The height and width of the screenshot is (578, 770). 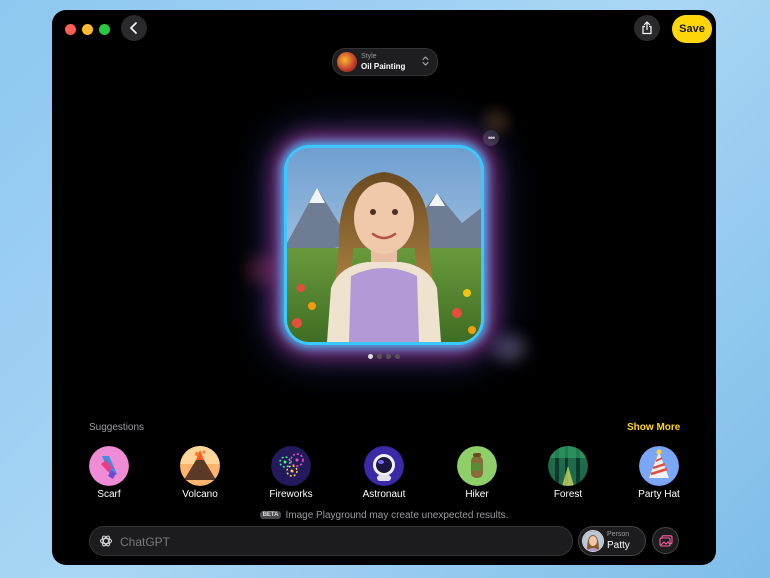 What do you see at coordinates (291, 494) in the screenshot?
I see `suggestion-label: Fireworks` at bounding box center [291, 494].